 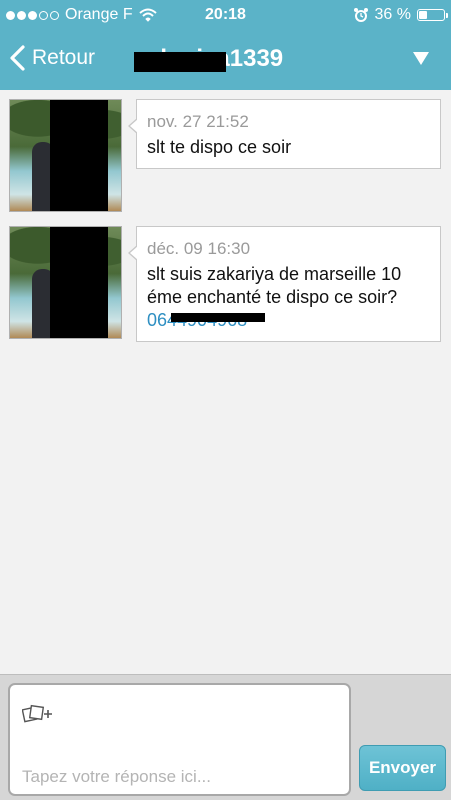 What do you see at coordinates (423, 15) in the screenshot?
I see `battery-level` at bounding box center [423, 15].